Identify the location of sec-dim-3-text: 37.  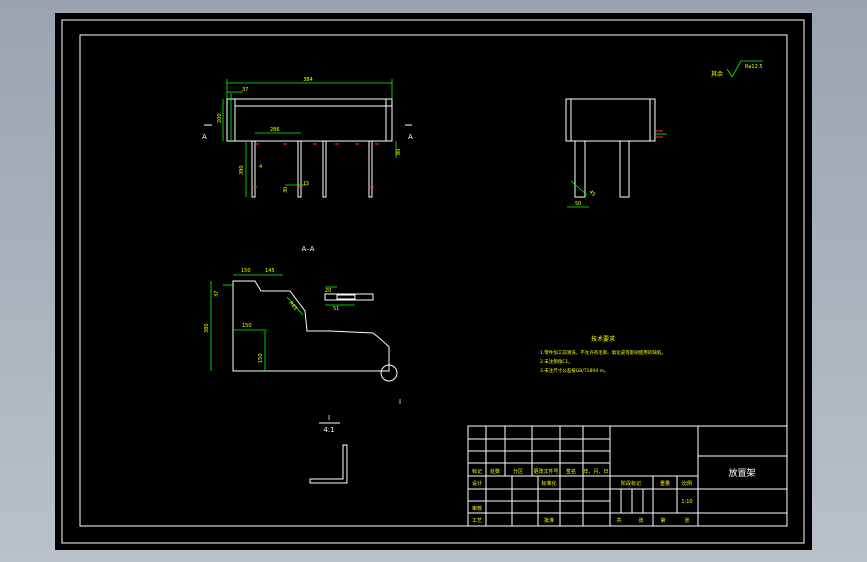
(217, 294).